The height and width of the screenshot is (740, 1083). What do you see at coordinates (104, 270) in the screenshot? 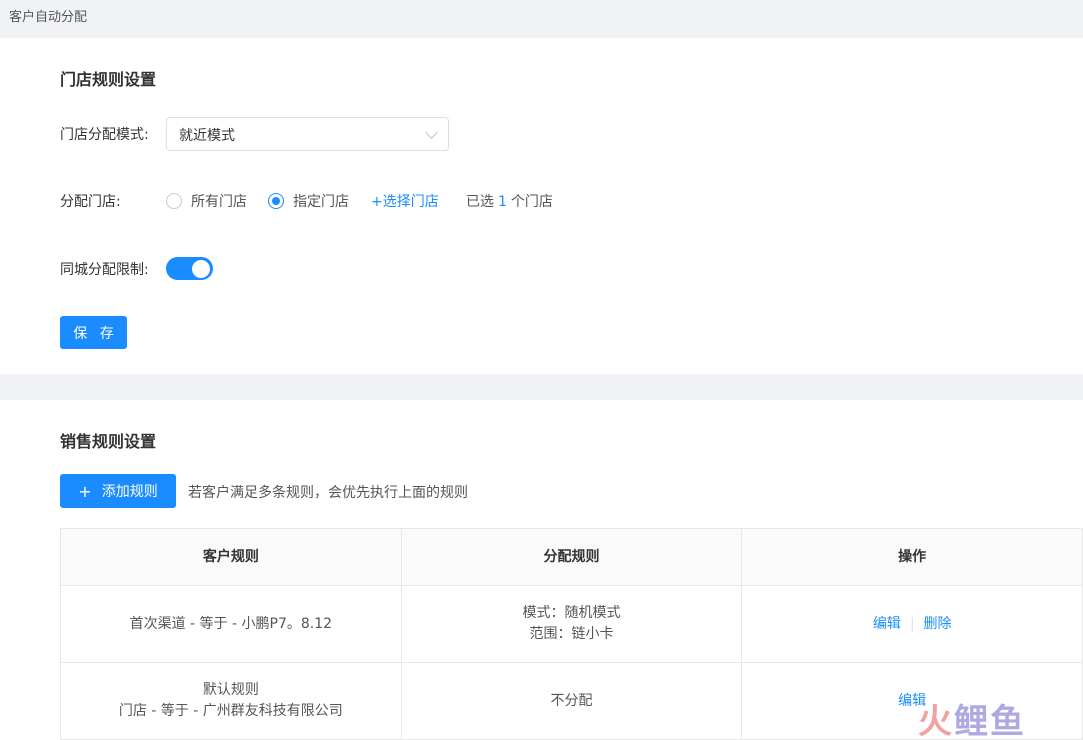
I see `same-city-label: 同城分配限制:` at bounding box center [104, 270].